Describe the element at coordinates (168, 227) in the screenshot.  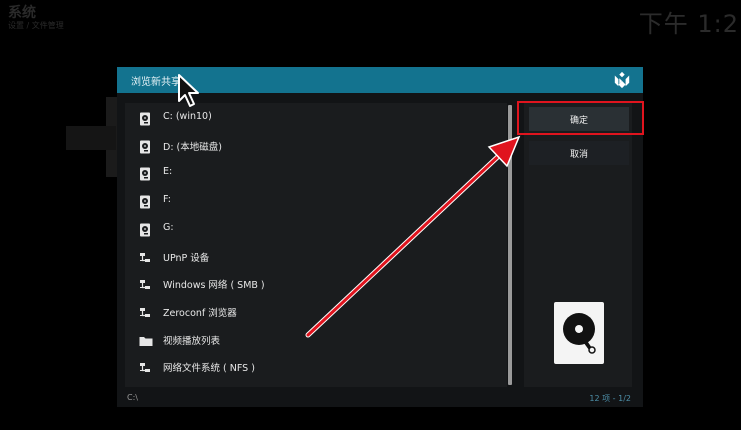
I see `list-item-label: G:` at that location.